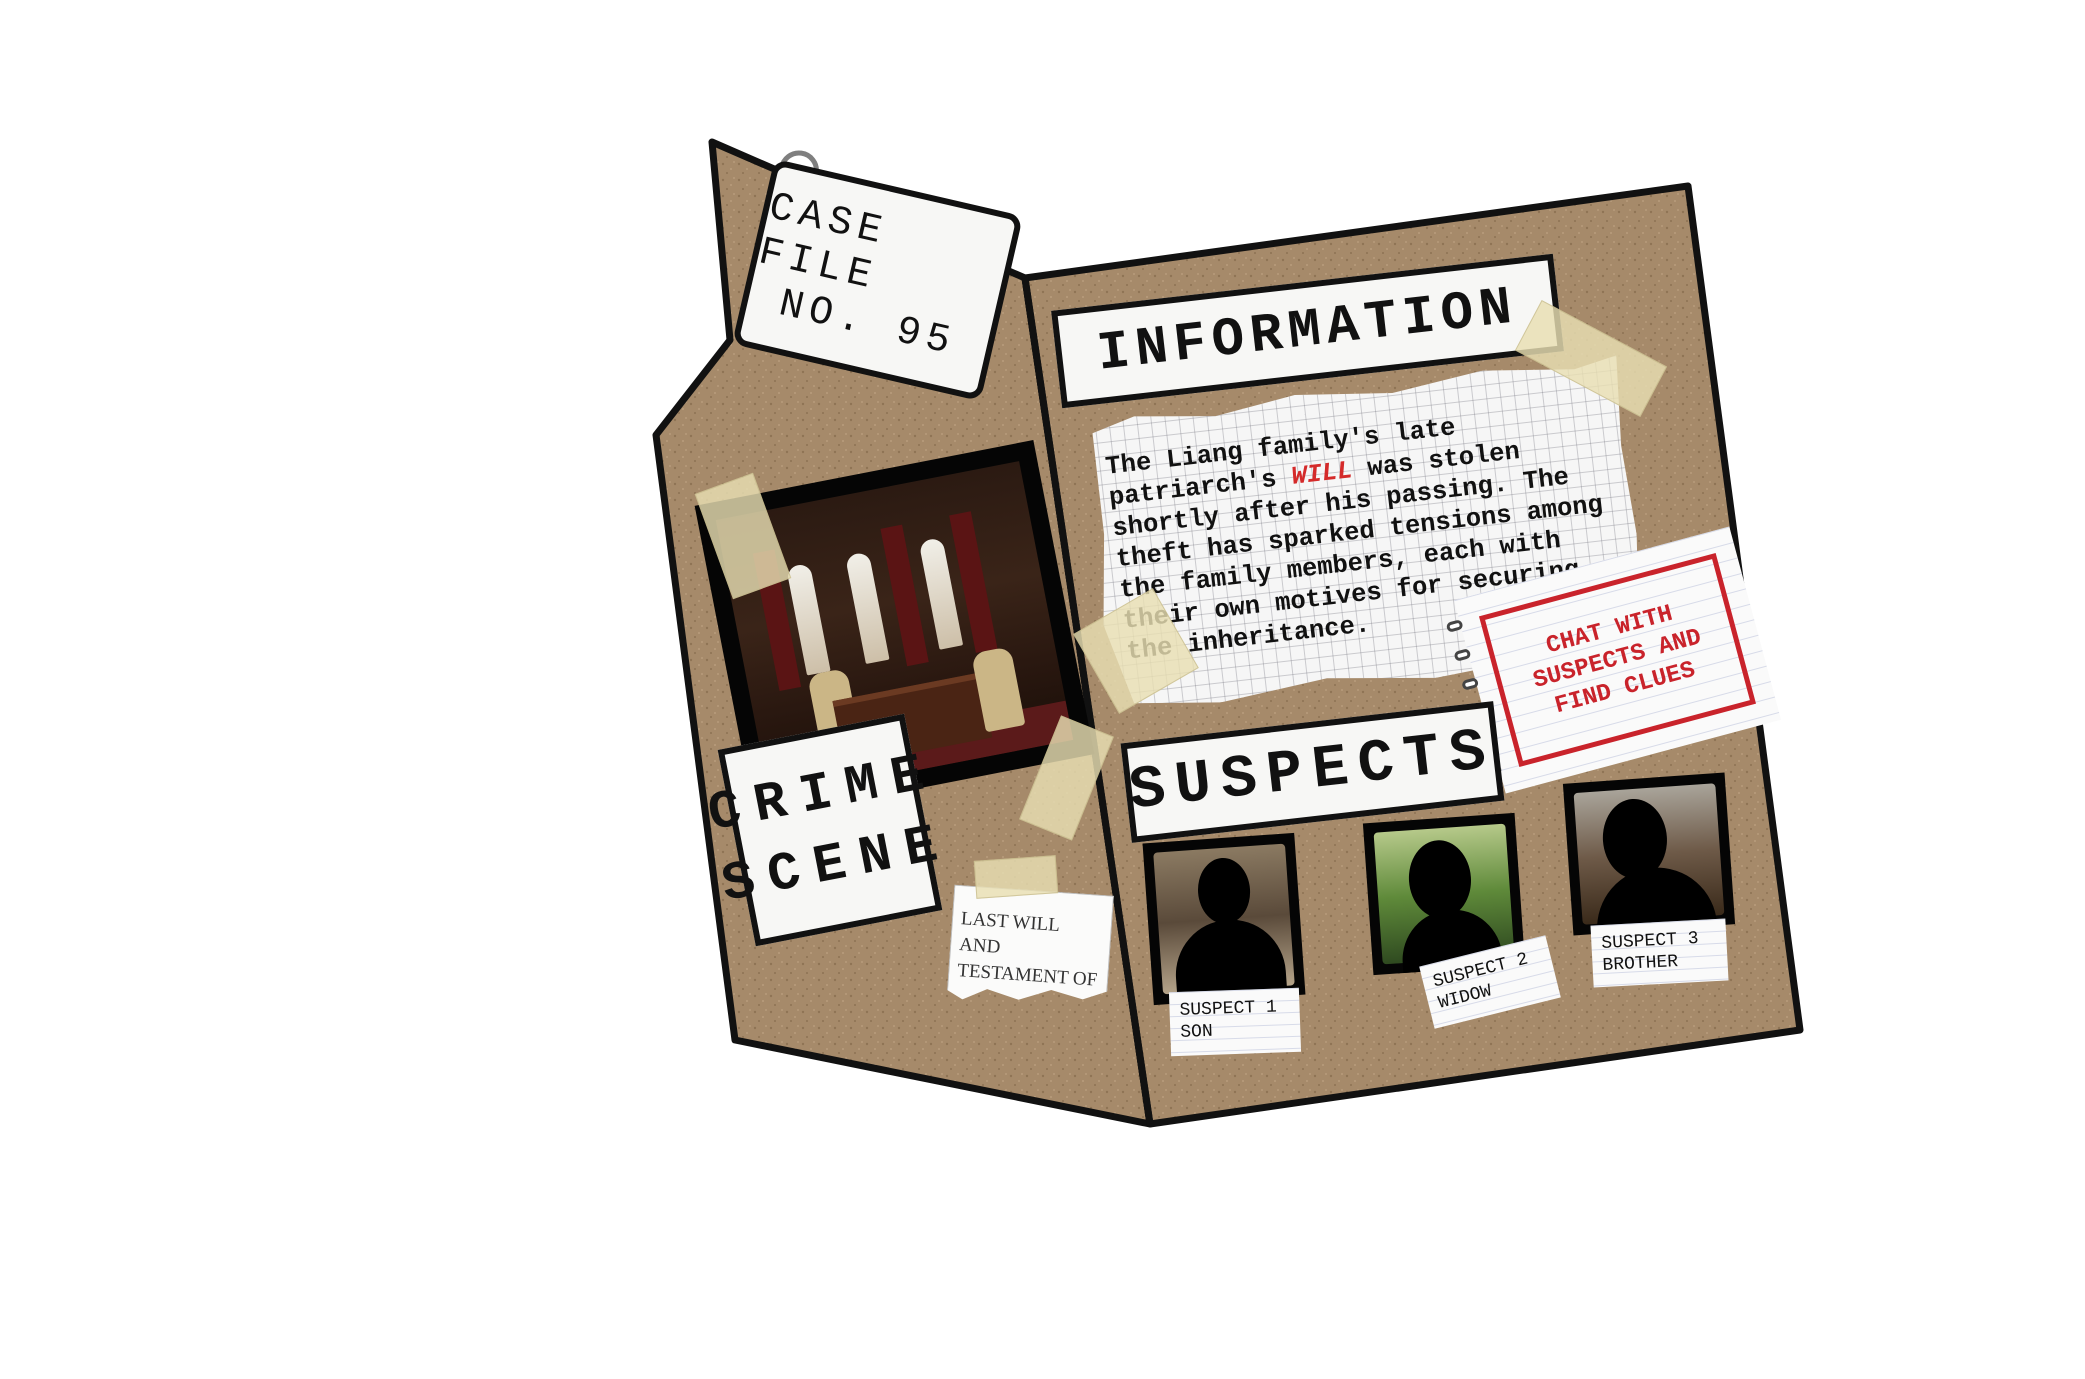 The width and height of the screenshot is (2085, 1379). I want to click on window-shape, so click(867, 608).